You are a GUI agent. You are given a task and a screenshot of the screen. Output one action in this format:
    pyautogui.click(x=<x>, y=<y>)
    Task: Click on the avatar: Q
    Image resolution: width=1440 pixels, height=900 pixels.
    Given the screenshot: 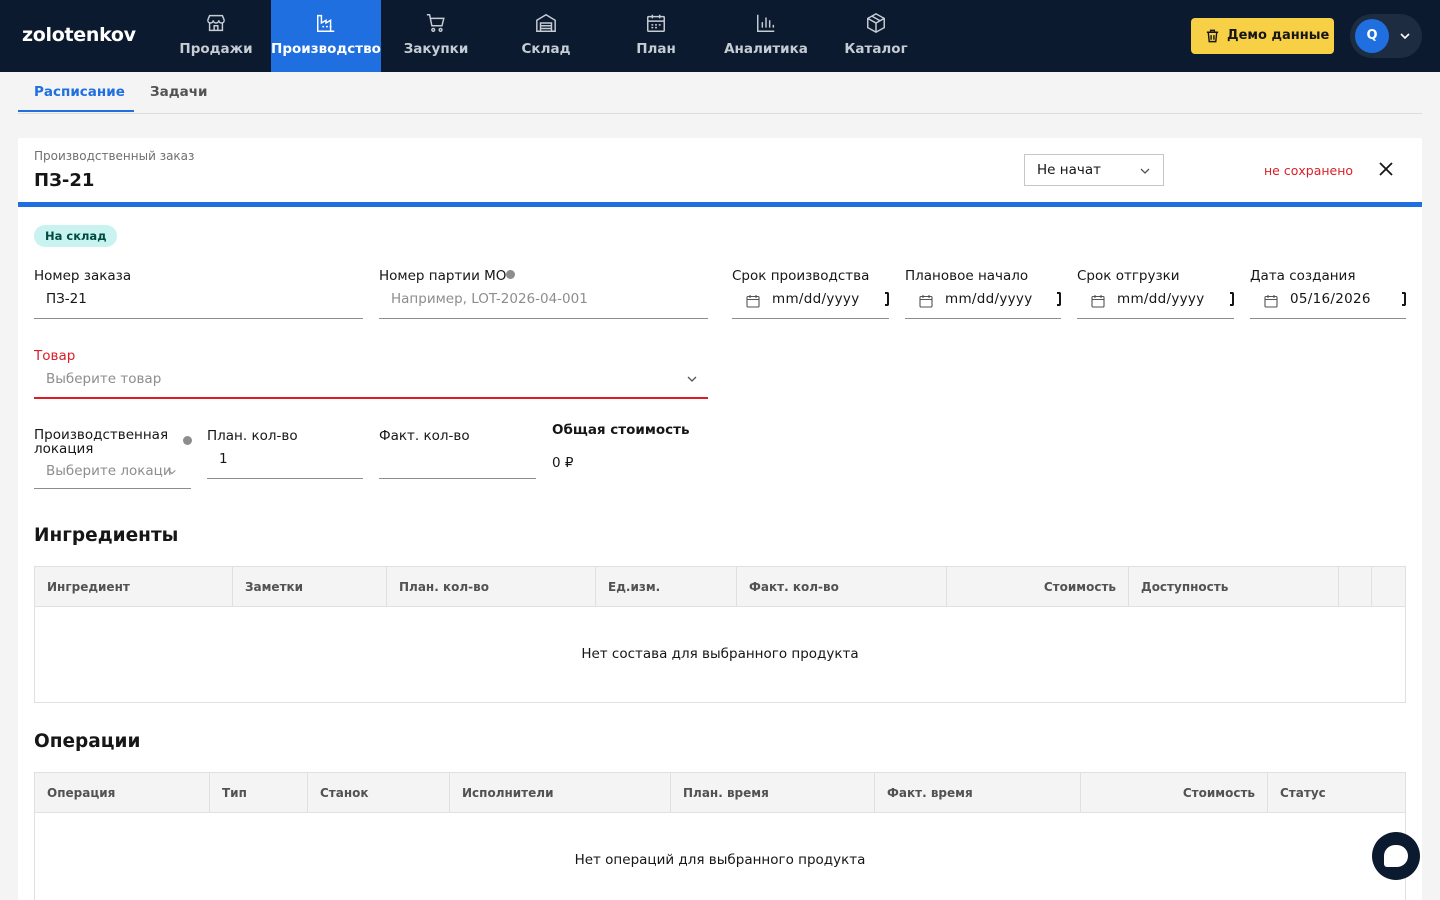 What is the action you would take?
    pyautogui.click(x=1372, y=36)
    